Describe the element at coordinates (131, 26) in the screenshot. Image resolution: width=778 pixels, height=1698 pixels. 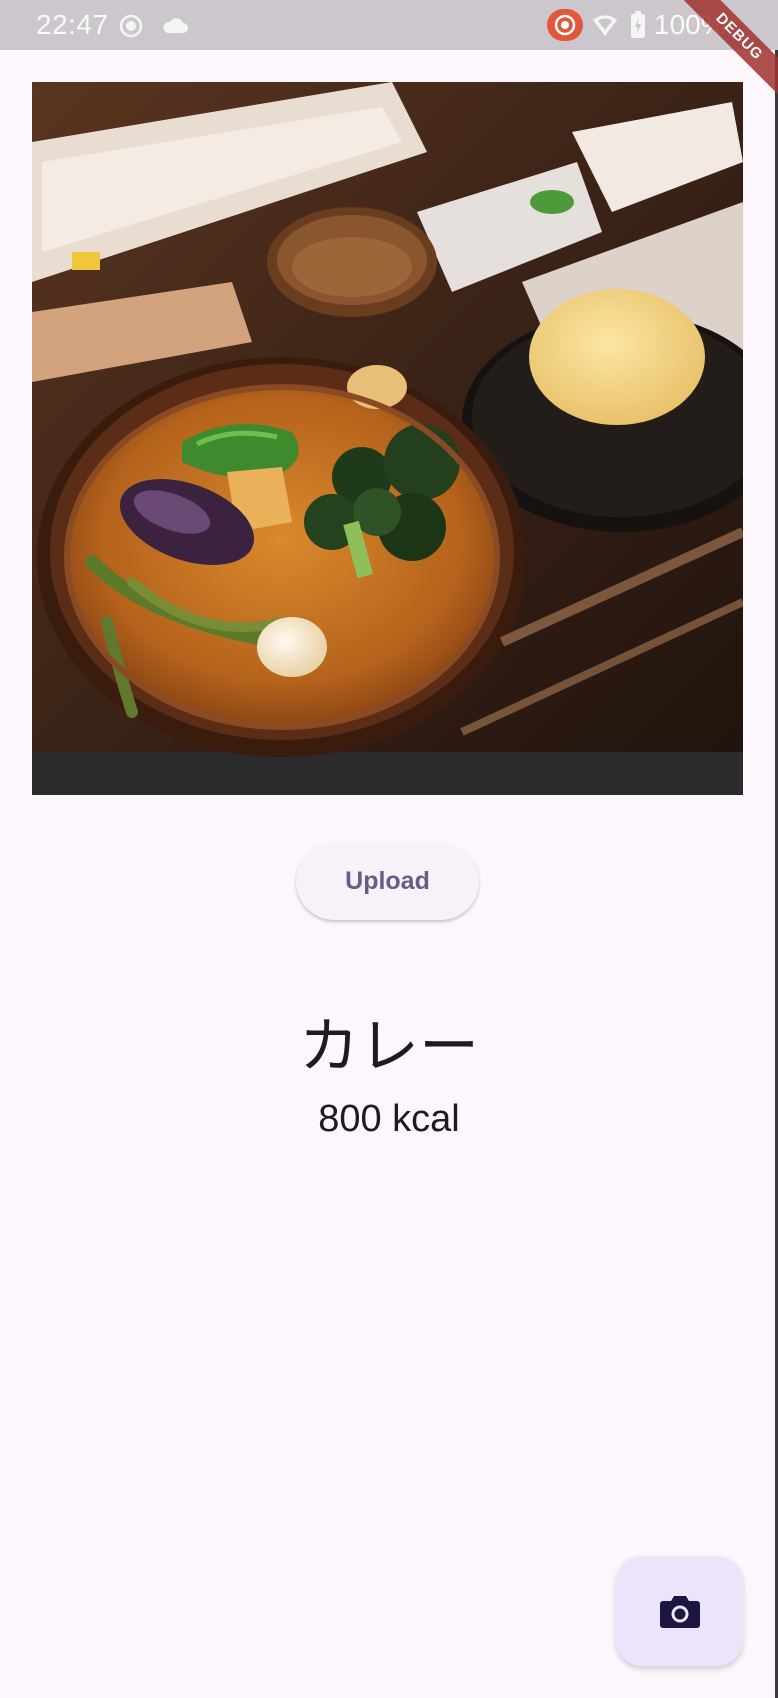
I see `record-icon` at that location.